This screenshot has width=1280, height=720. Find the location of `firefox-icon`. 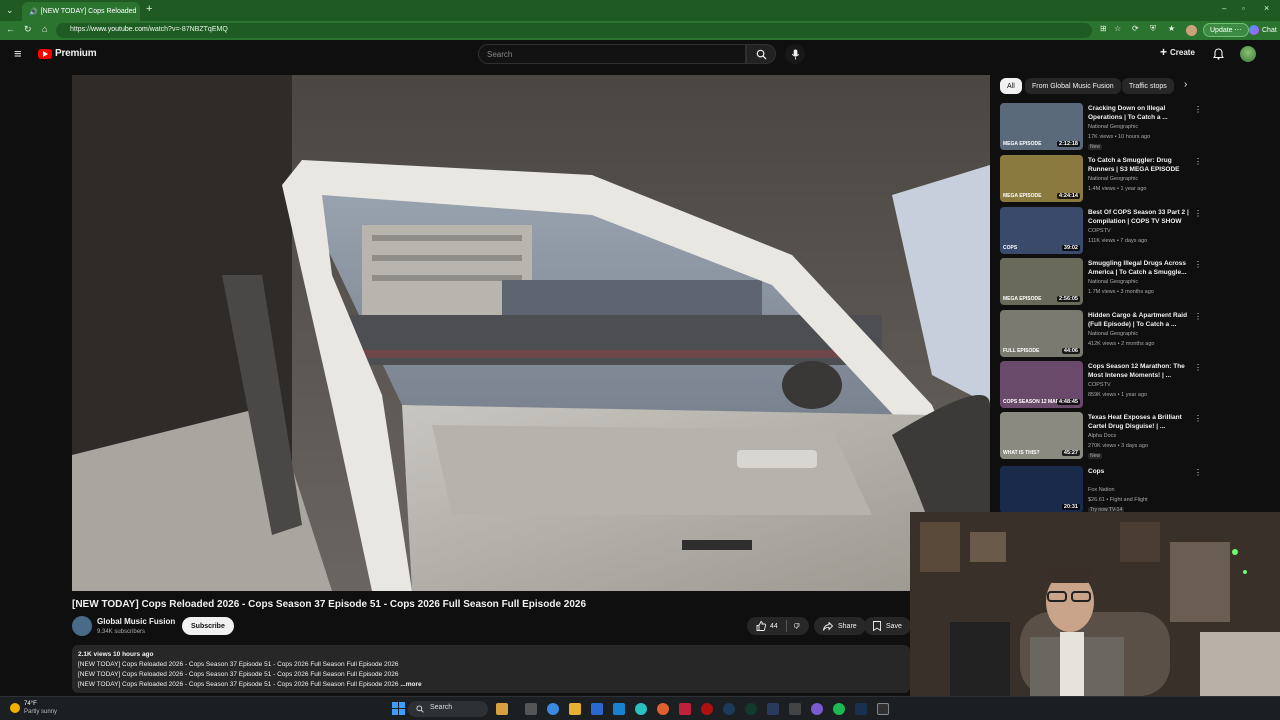

firefox-icon is located at coordinates (663, 709).